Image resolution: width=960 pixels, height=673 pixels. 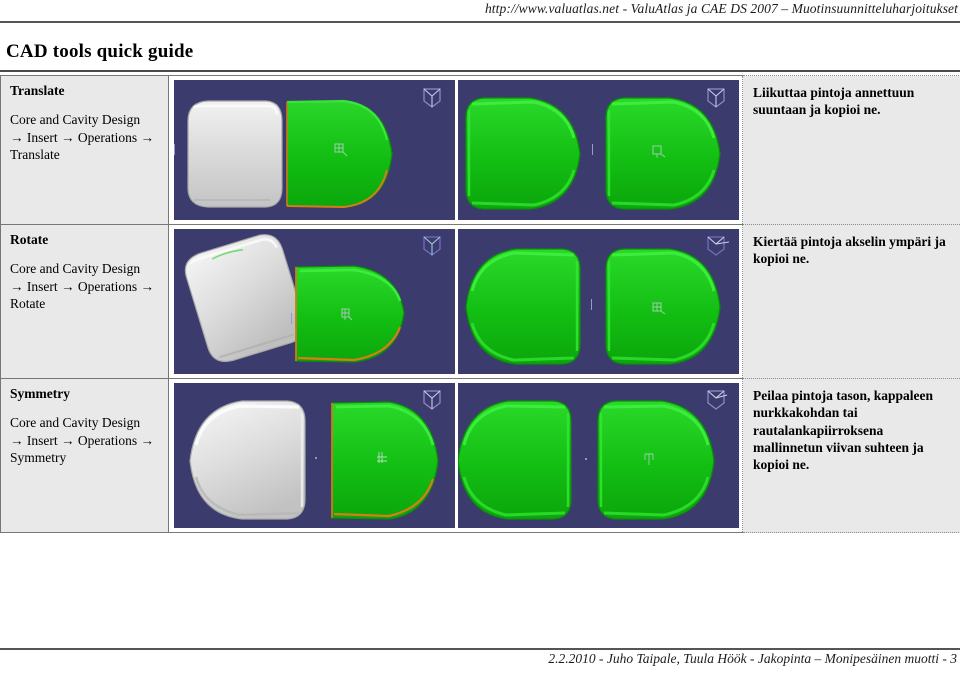 I want to click on cad-model-mirrored-gray-and-green, so click(x=314, y=460).